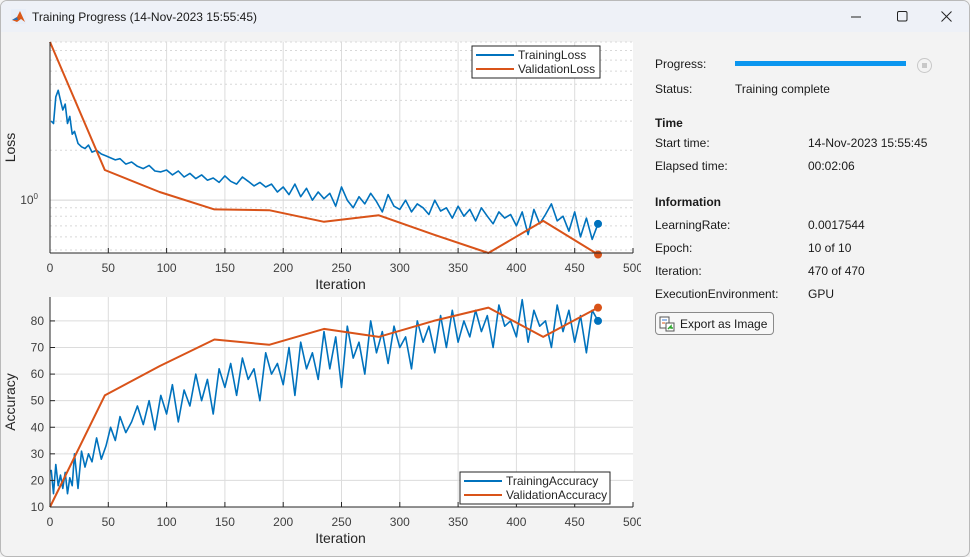  I want to click on y-tick-exponent: 0, so click(36, 196).